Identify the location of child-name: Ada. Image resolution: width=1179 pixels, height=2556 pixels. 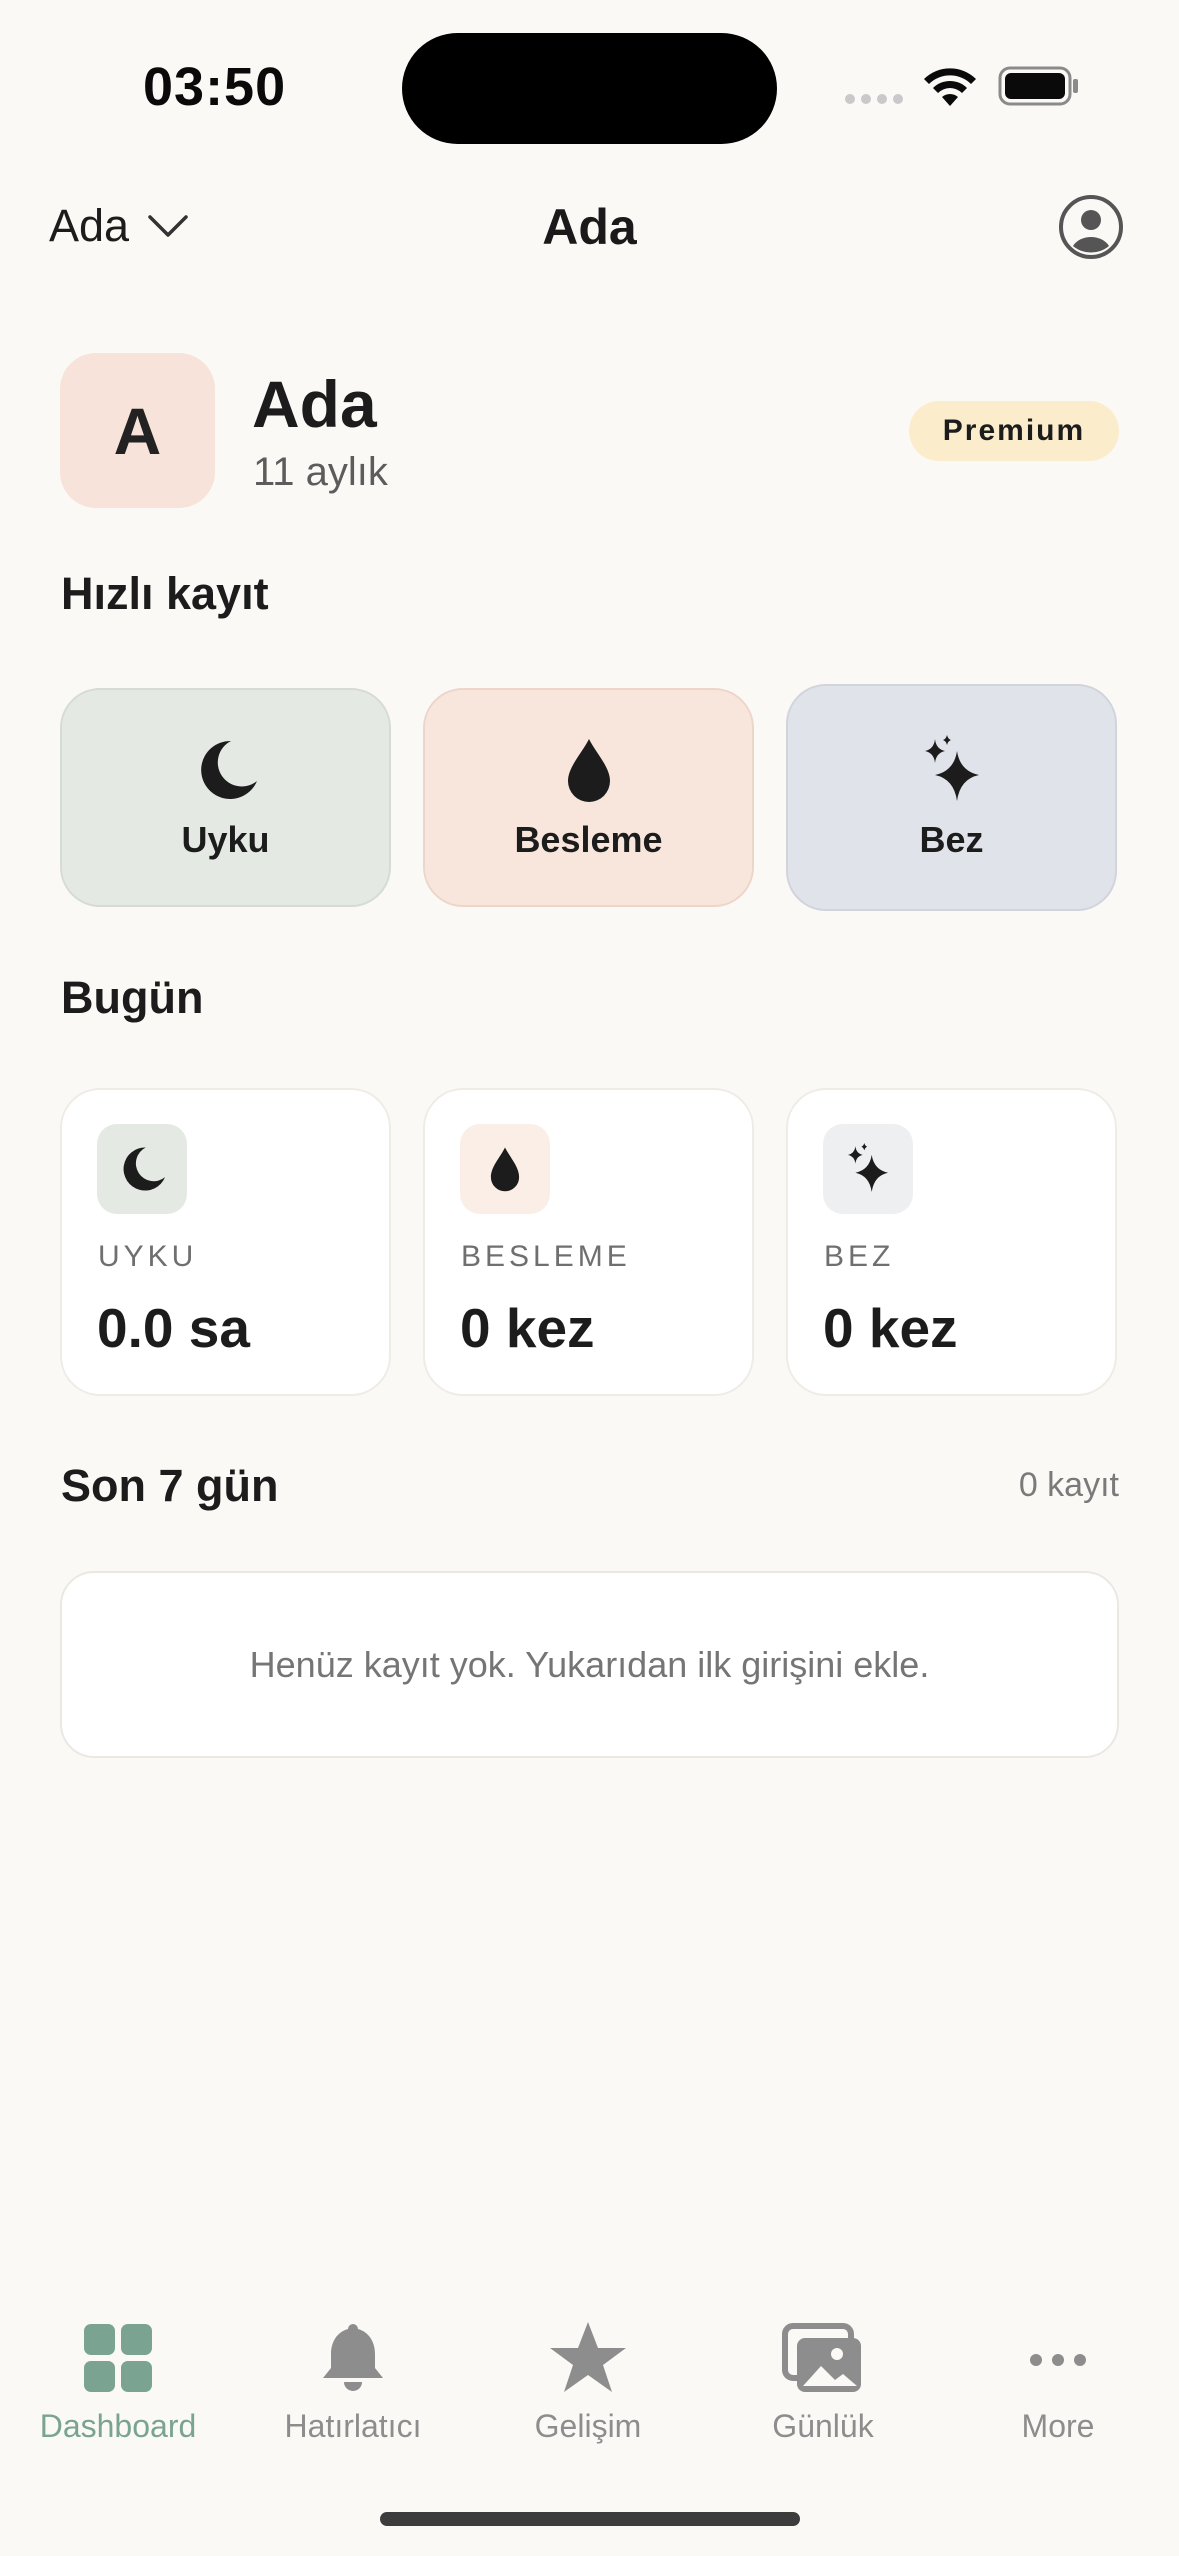
(314, 404).